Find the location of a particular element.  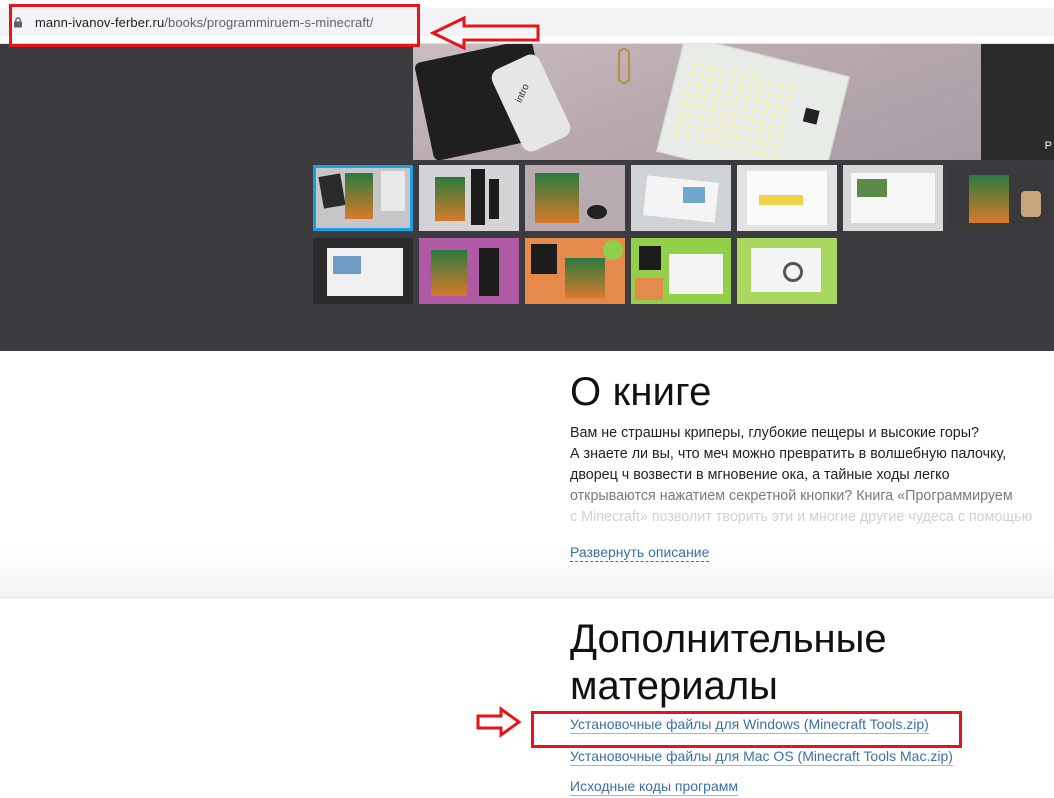

photo-pc is located at coordinates (1017, 102).